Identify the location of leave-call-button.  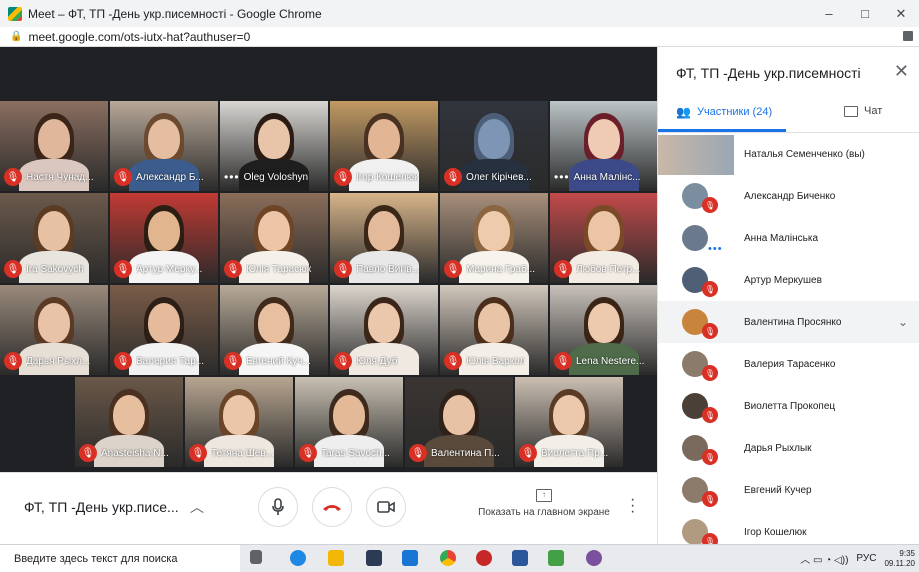
(332, 507).